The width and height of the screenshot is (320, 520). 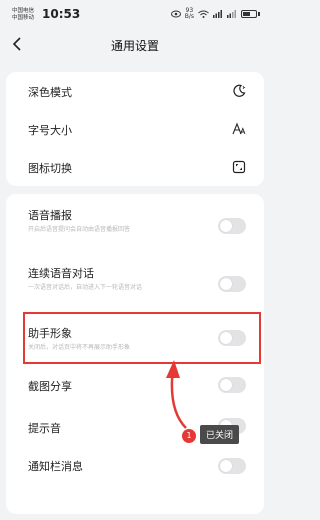 I want to click on prompt-sound-label: 提示音, so click(x=44, y=428).